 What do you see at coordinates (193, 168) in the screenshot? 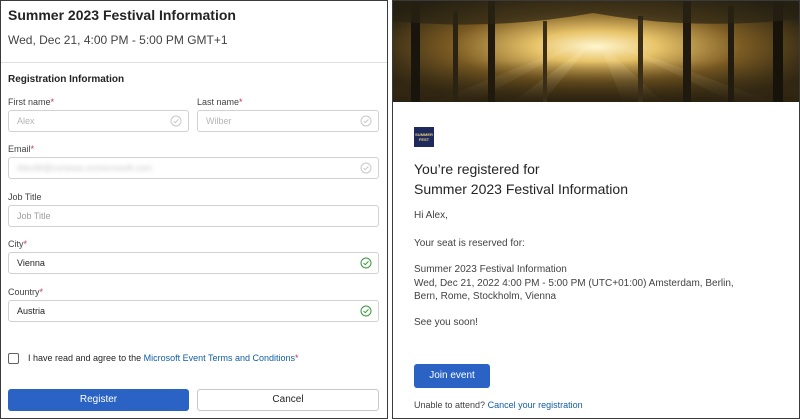
I see `email-field: AlexW@contoso.onmicrosoft.com` at bounding box center [193, 168].